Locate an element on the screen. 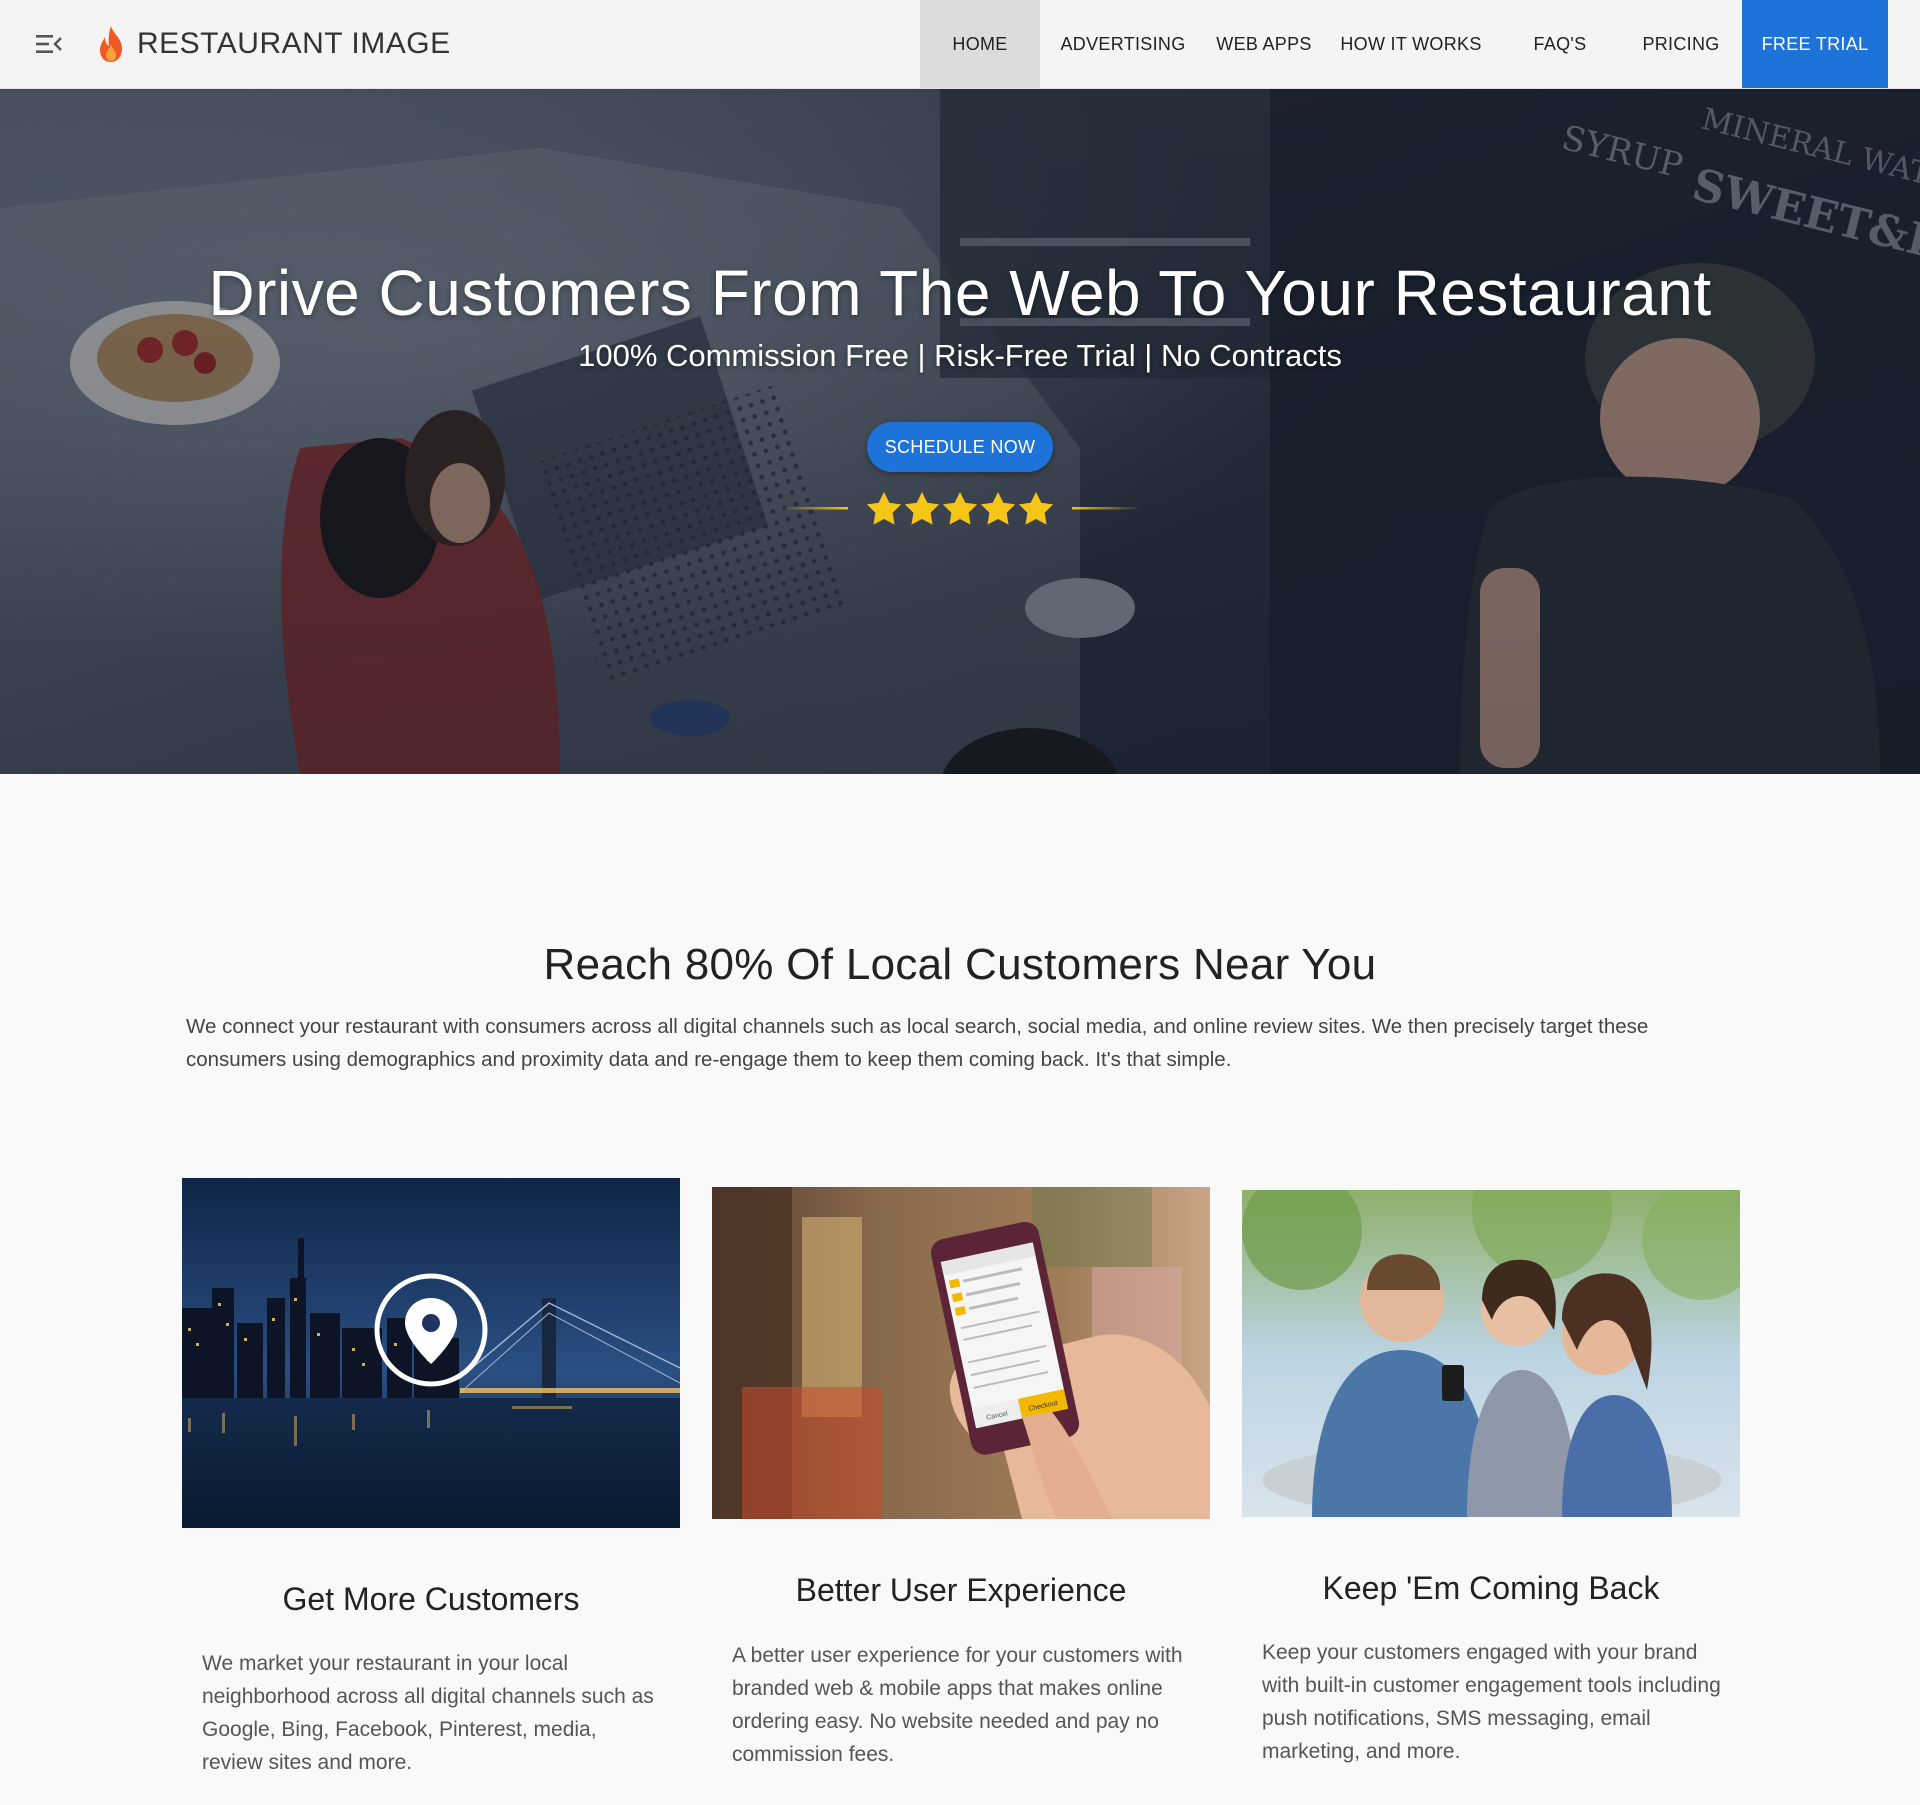 The width and height of the screenshot is (1920, 1805). city-skyline-image is located at coordinates (431, 1353).